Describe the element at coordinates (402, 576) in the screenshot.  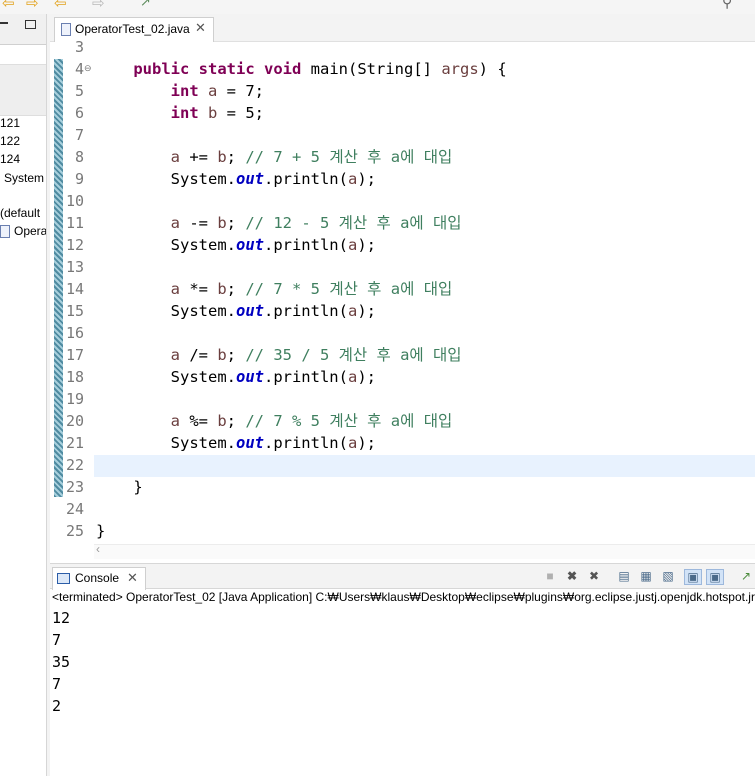
I see `console-tab-bar: Console ✕ ■ ✖ ✖ ▤ ▦ ▧ ▣ ▣ ↗` at that location.